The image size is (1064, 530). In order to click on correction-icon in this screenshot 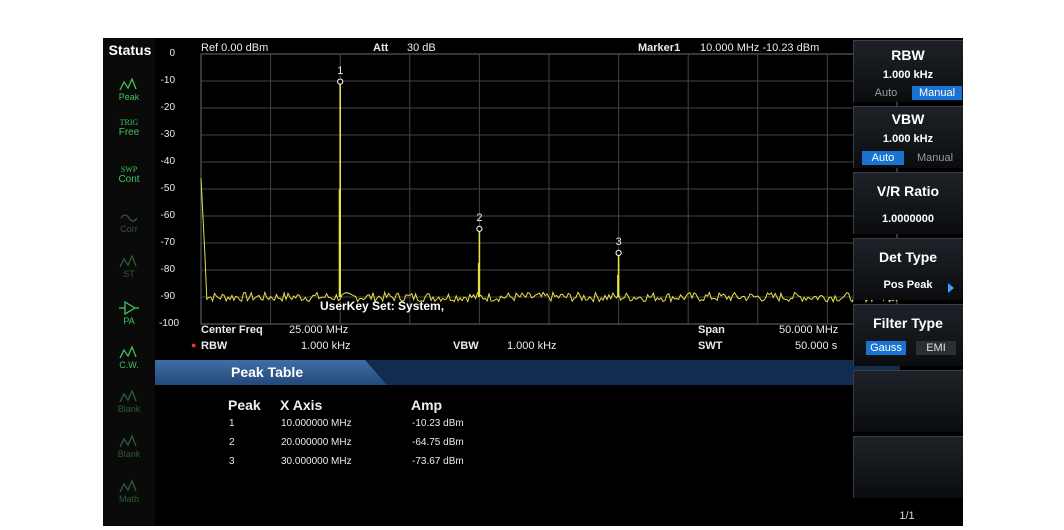, I will do `click(129, 216)`.